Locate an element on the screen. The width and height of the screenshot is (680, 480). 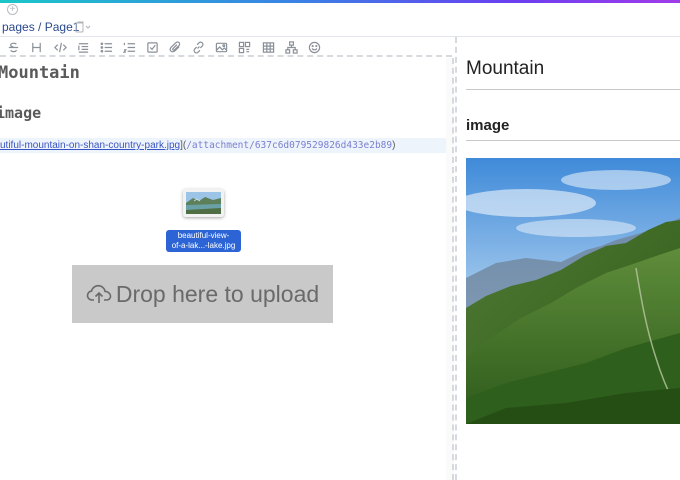
embed-icon is located at coordinates (244, 47).